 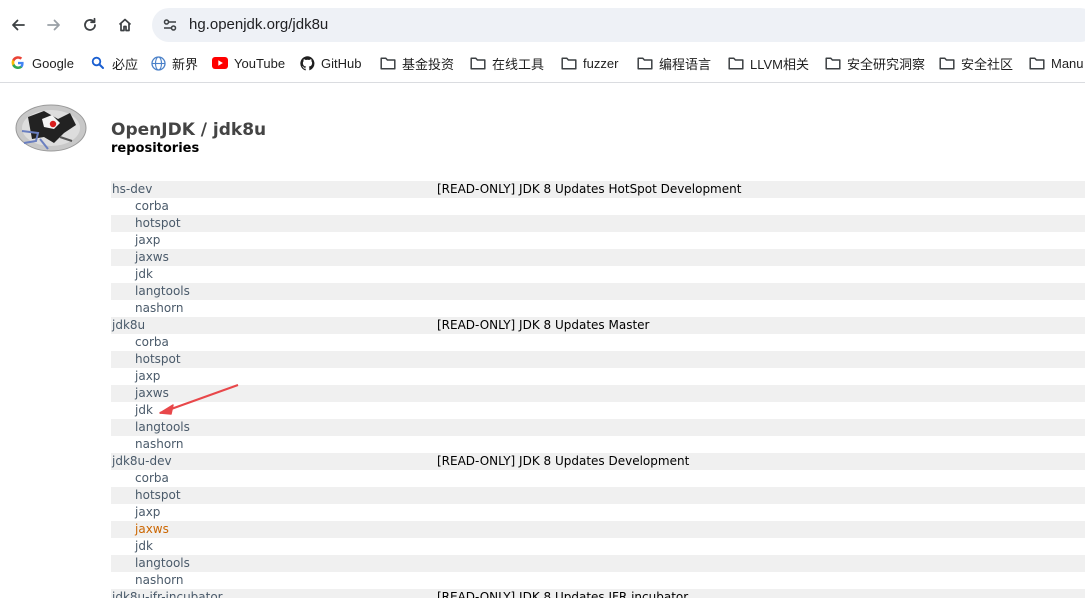 What do you see at coordinates (307, 63) in the screenshot?
I see `github-icon` at bounding box center [307, 63].